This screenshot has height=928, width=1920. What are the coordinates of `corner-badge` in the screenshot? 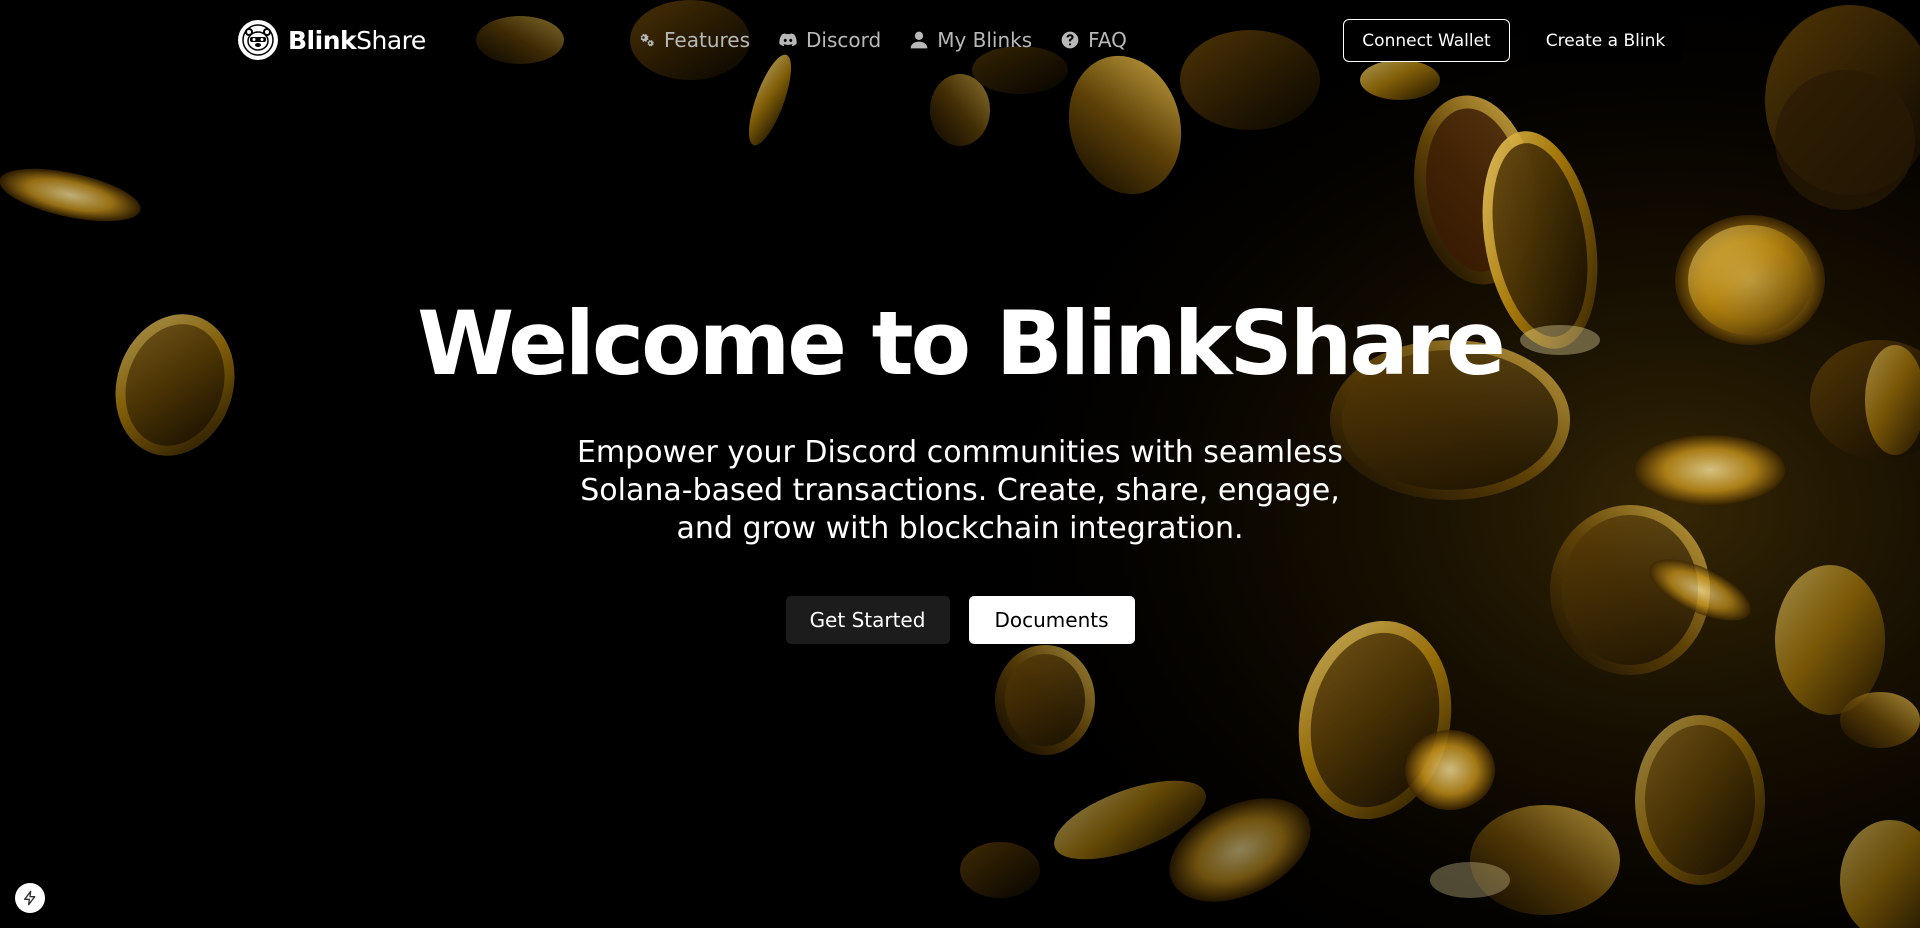 It's located at (30, 898).